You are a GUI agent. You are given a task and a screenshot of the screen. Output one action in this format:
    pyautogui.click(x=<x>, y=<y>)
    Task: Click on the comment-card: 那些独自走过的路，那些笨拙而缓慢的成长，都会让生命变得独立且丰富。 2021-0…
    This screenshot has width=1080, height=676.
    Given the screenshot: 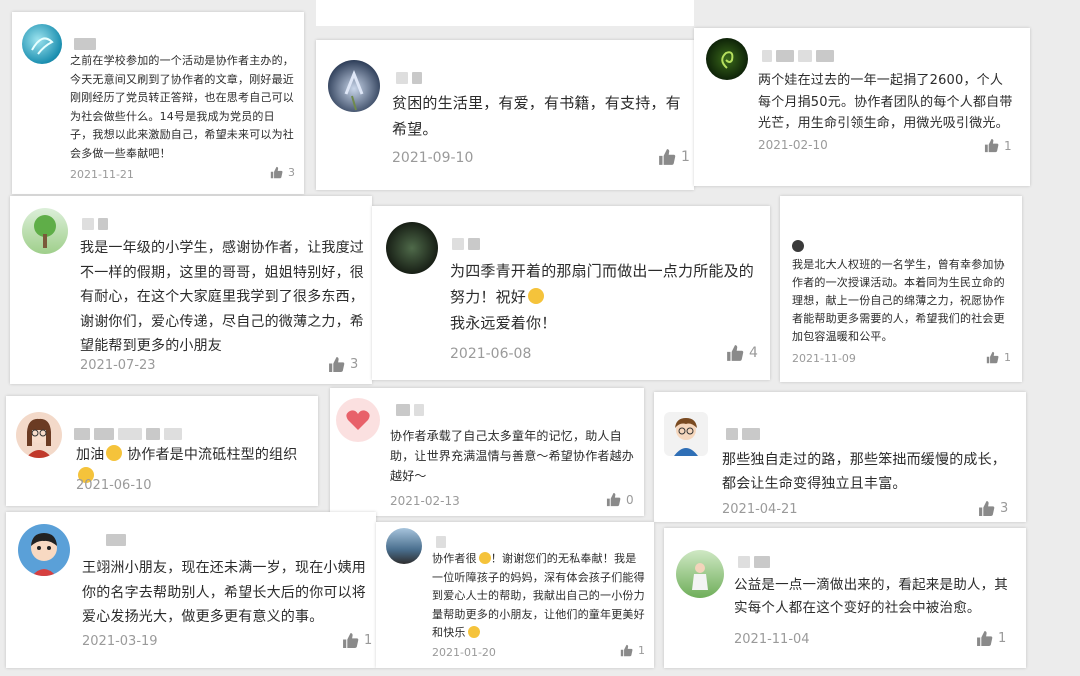 What is the action you would take?
    pyautogui.click(x=840, y=457)
    